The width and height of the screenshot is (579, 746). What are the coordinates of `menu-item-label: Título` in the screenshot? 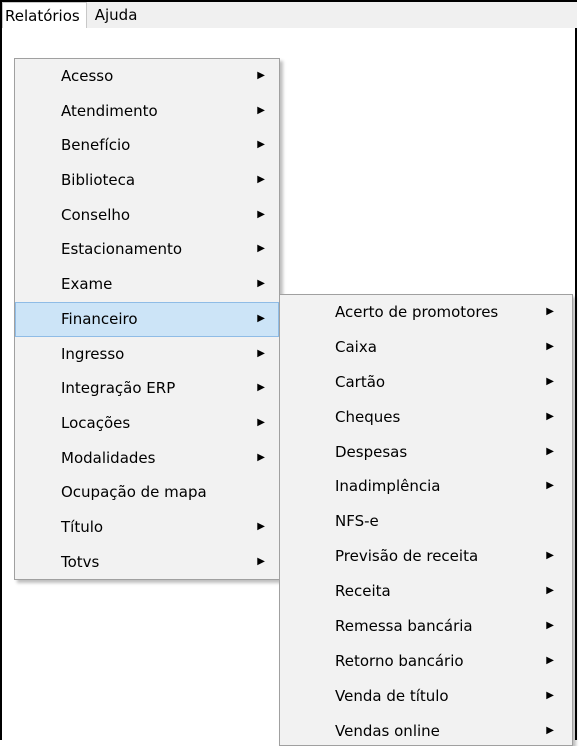 It's located at (82, 526).